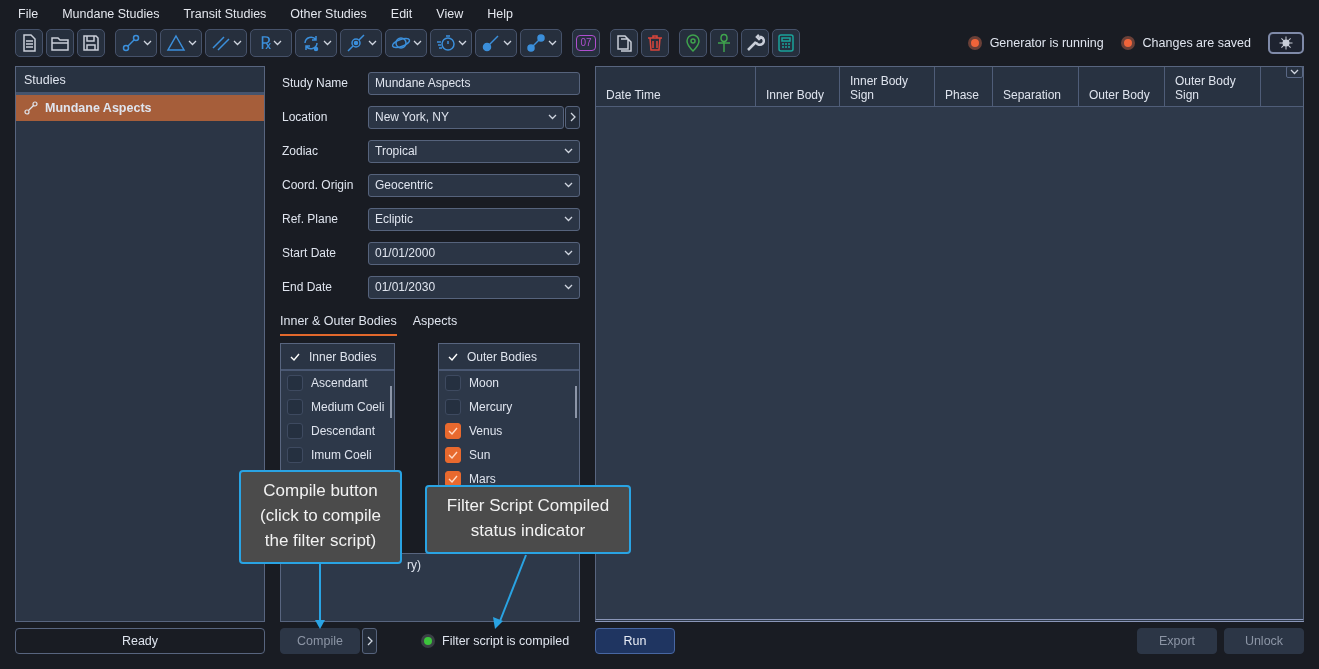  I want to click on callout: Filter Script Compiled status indicator, so click(528, 519).